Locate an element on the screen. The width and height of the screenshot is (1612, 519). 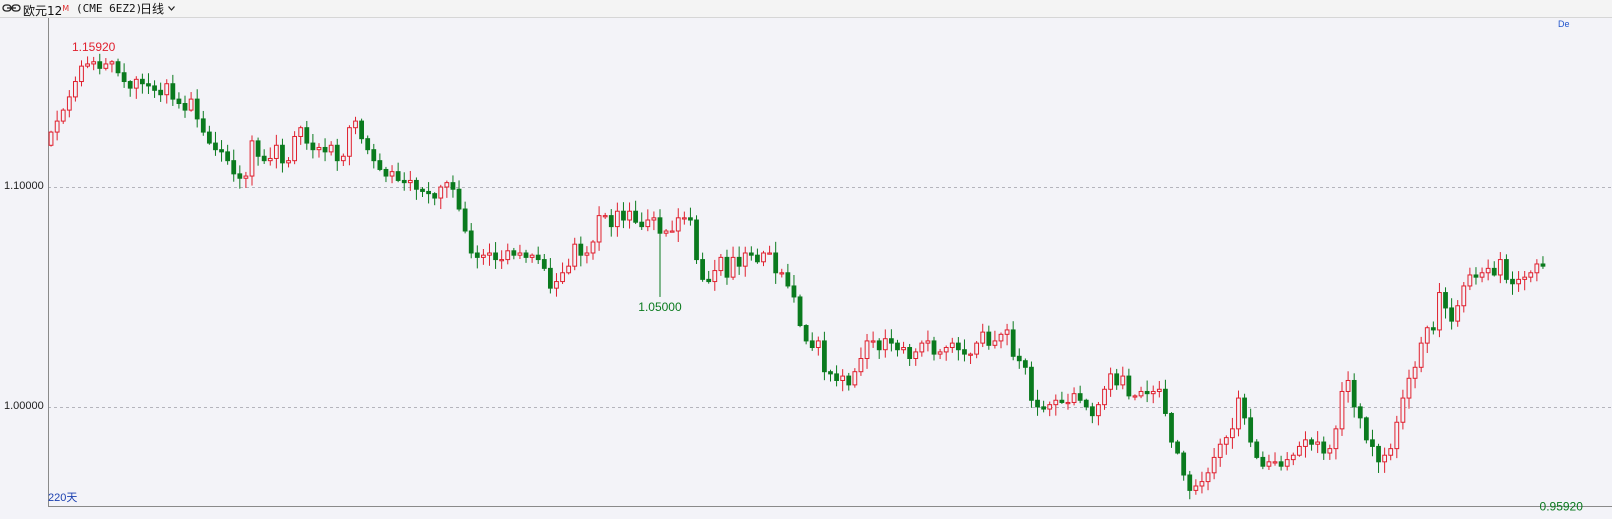
bar-count-label: 220天 is located at coordinates (63, 498).